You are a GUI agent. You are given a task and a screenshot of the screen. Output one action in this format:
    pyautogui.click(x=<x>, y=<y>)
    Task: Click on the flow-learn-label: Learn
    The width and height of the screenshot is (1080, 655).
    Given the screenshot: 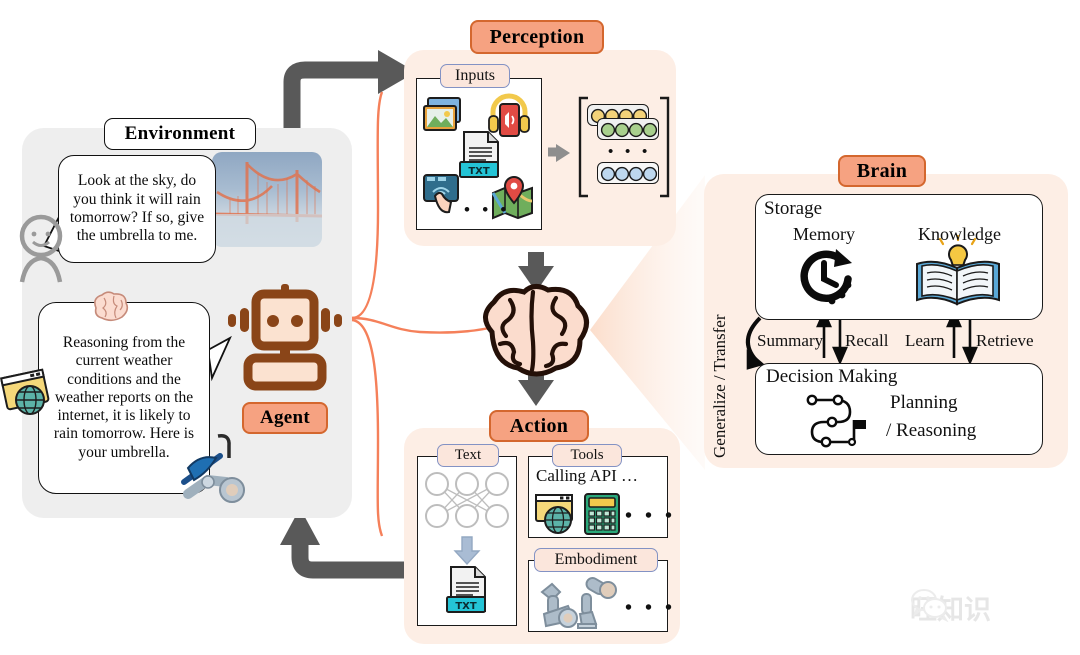 What is the action you would take?
    pyautogui.click(x=925, y=340)
    